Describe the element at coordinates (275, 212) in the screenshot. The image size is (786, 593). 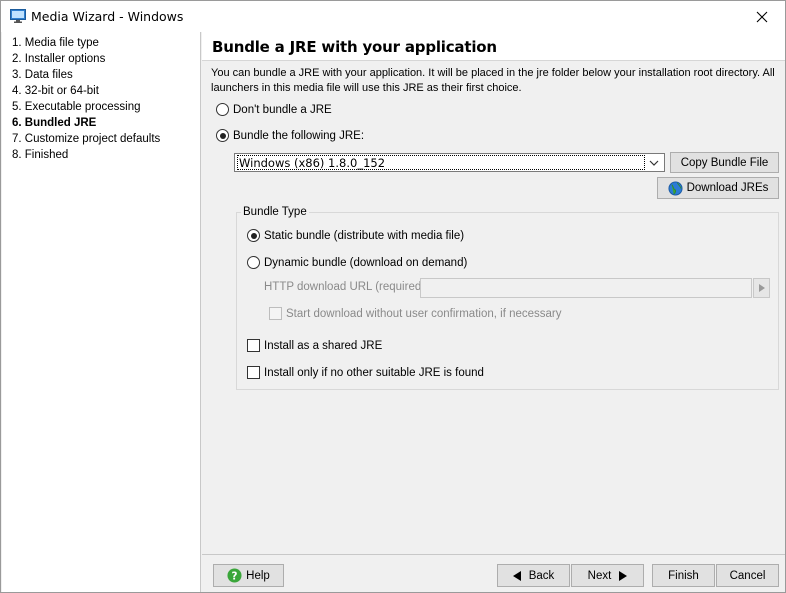
I see `bundle-type-legend: Bundle Type` at that location.